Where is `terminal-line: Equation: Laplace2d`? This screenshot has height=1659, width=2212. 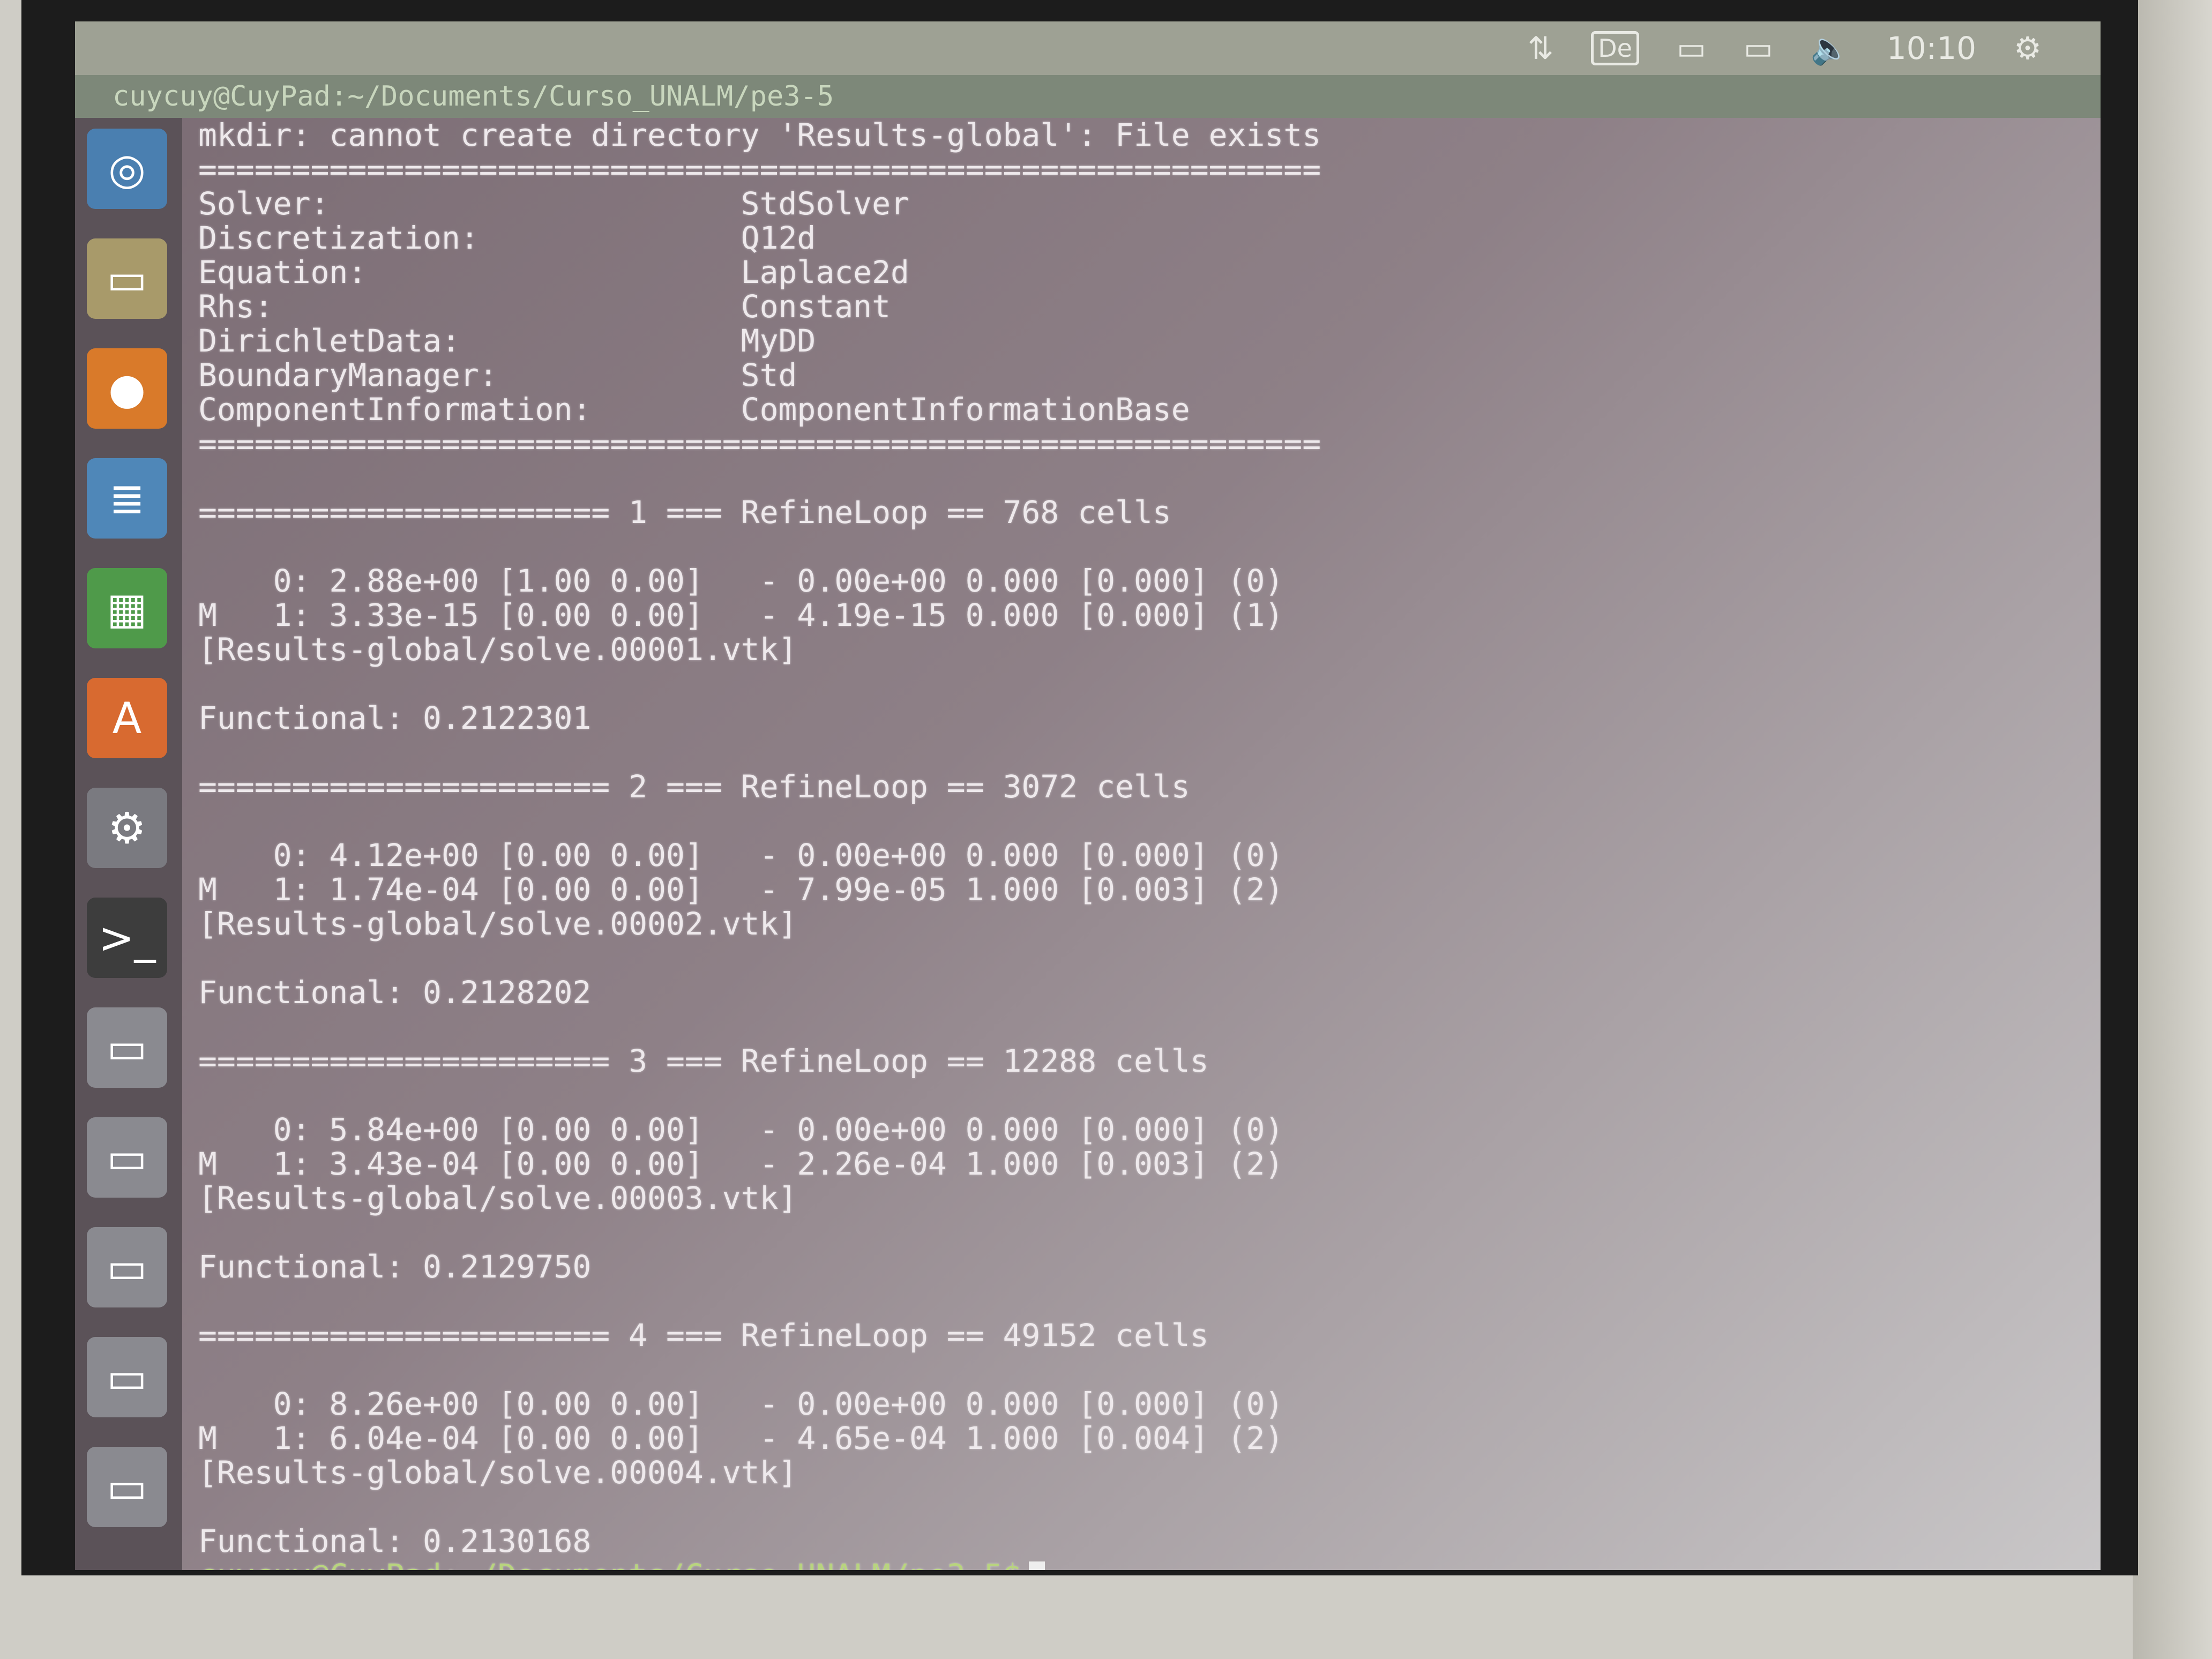
terminal-line: Equation: Laplace2d is located at coordinates (553, 272).